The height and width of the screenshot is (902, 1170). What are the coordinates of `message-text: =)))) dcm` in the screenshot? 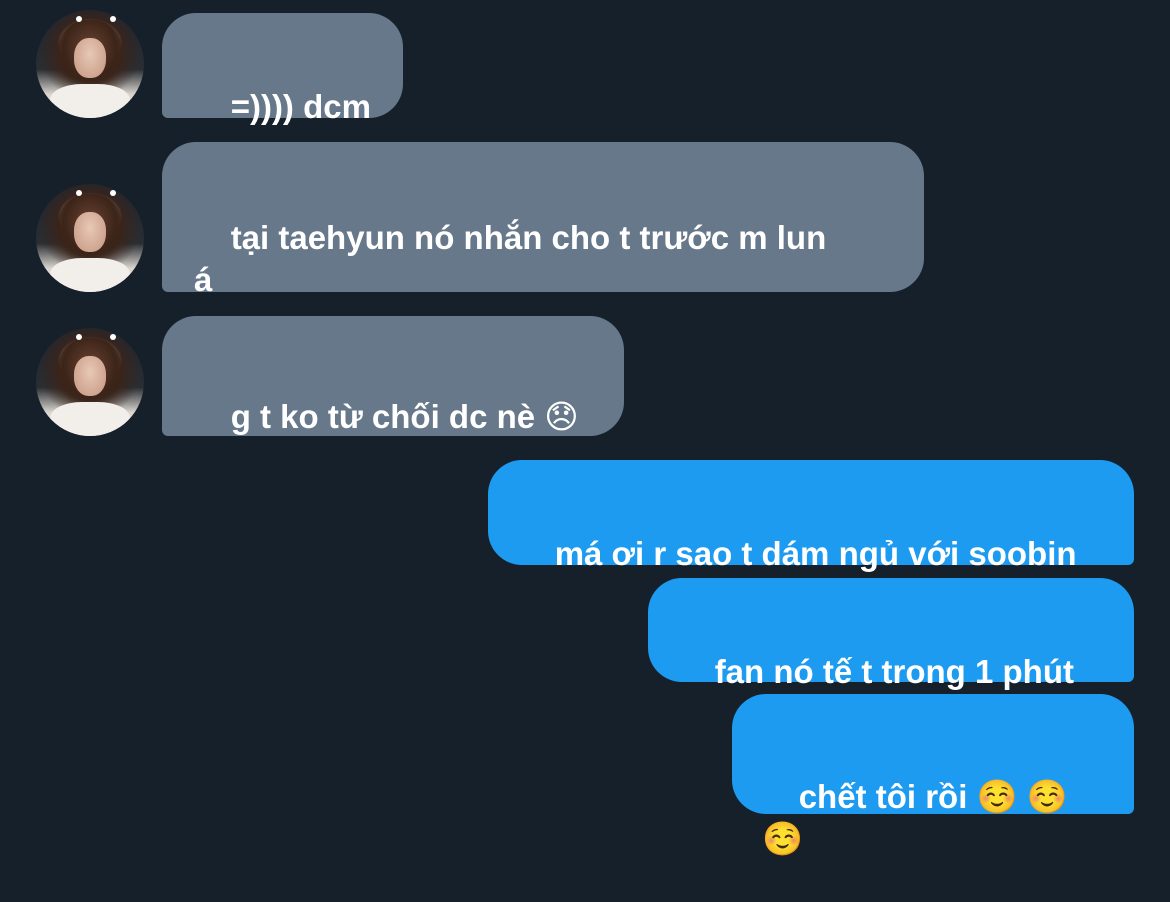 It's located at (300, 106).